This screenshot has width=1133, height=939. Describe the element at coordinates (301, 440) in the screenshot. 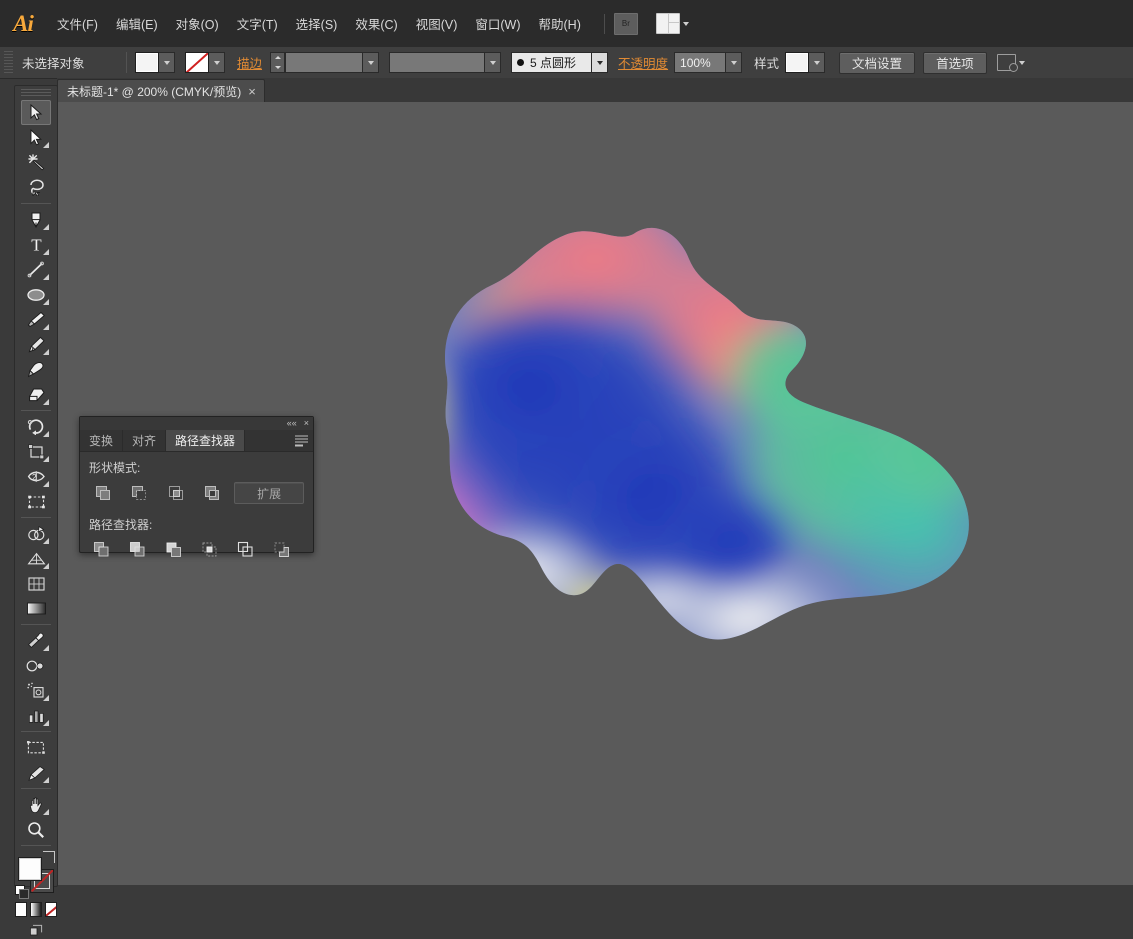

I see `panel-menu-icon` at that location.